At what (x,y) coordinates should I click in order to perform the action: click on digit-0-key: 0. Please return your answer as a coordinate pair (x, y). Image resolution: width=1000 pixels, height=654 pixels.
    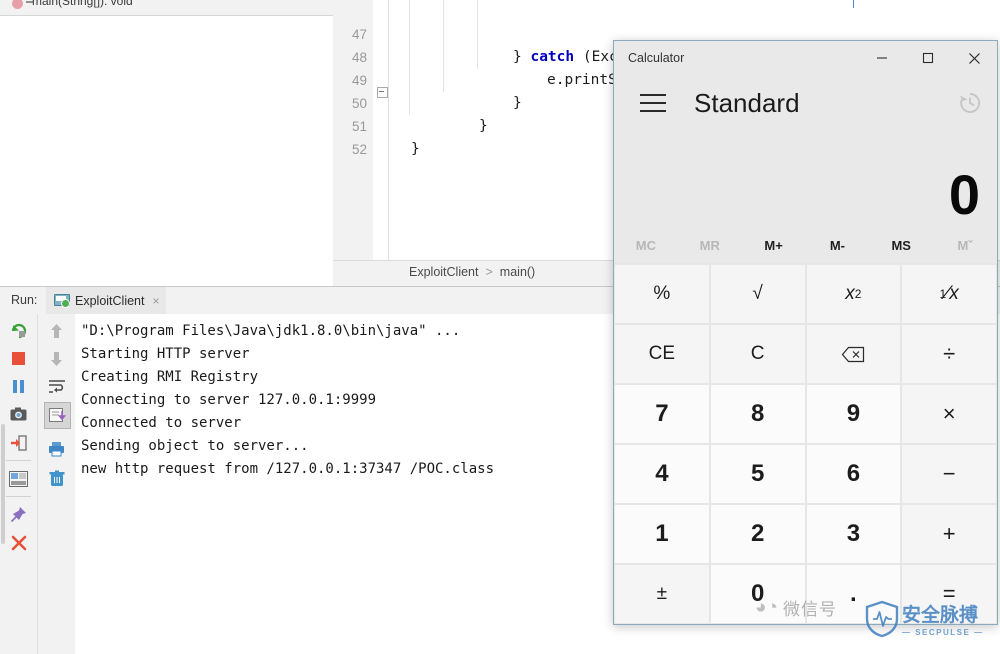
    Looking at the image, I should click on (757, 594).